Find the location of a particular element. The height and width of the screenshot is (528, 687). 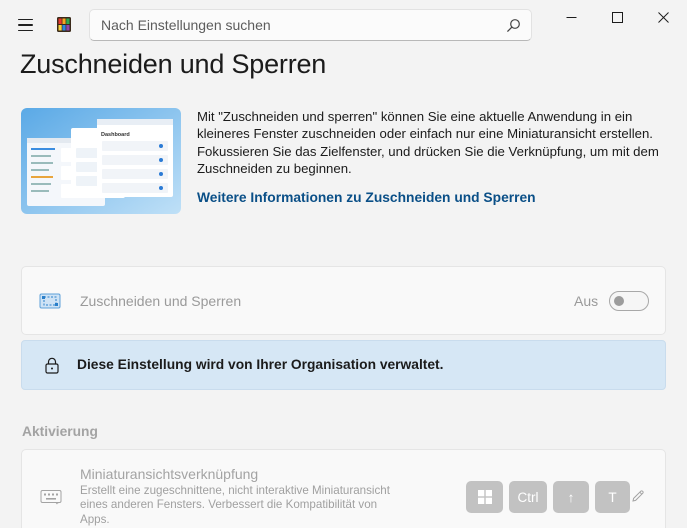

windows-key is located at coordinates (484, 497).